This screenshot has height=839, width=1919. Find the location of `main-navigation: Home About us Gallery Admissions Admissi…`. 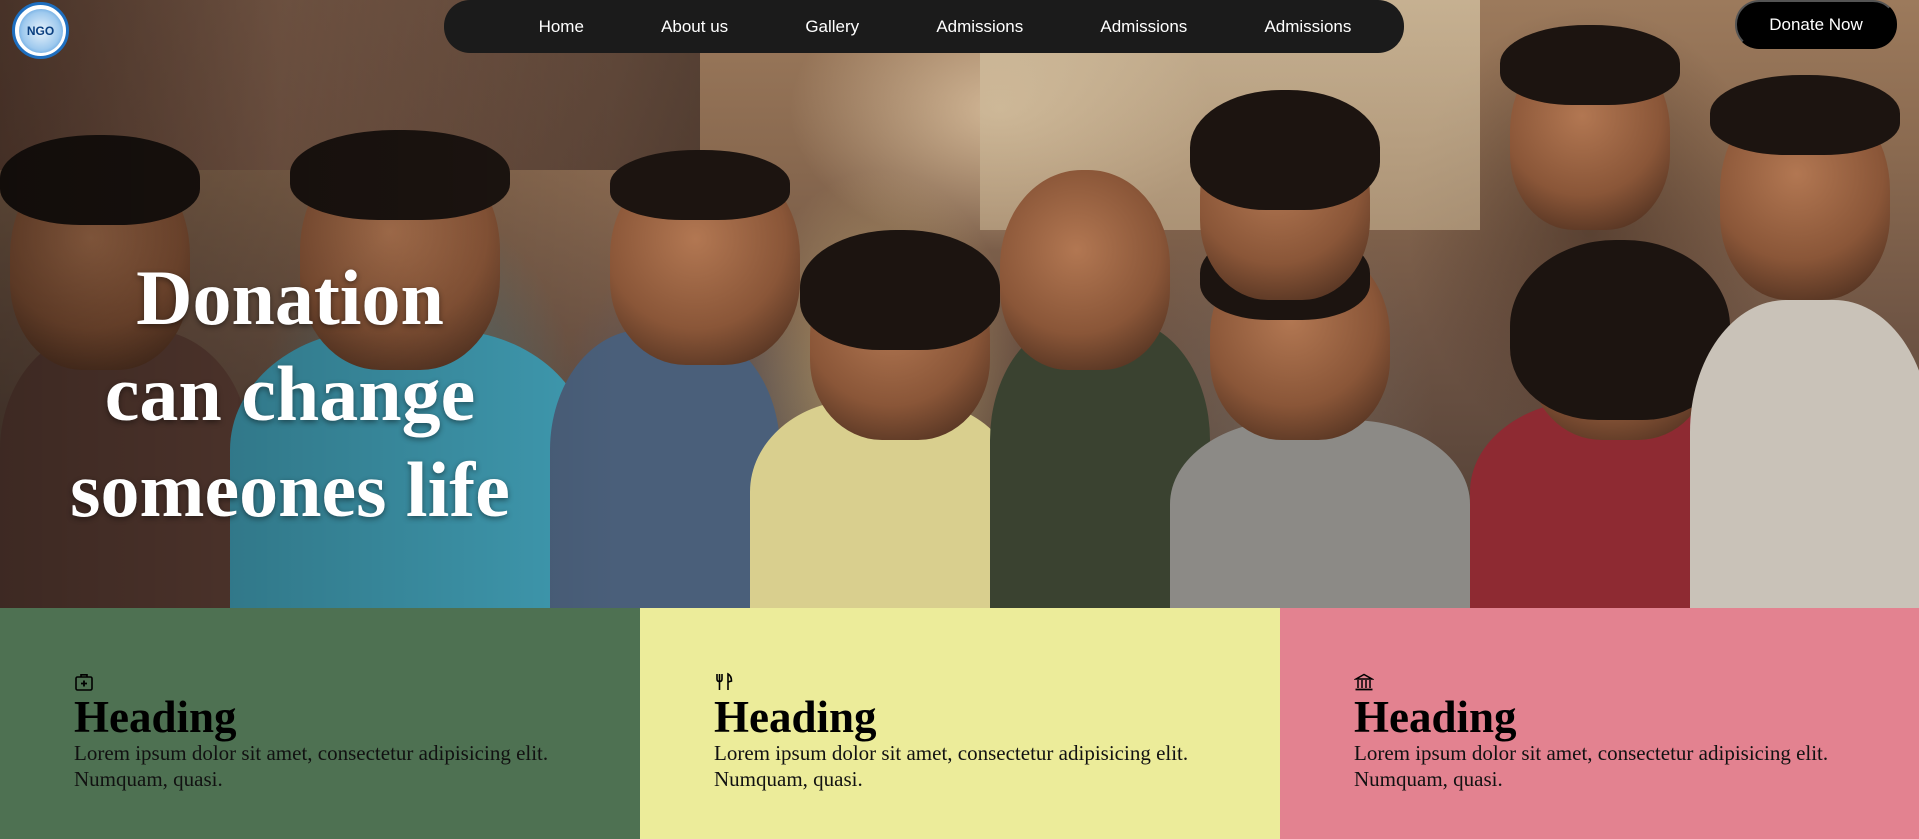

main-navigation: Home About us Gallery Admissions Admissi… is located at coordinates (924, 26).